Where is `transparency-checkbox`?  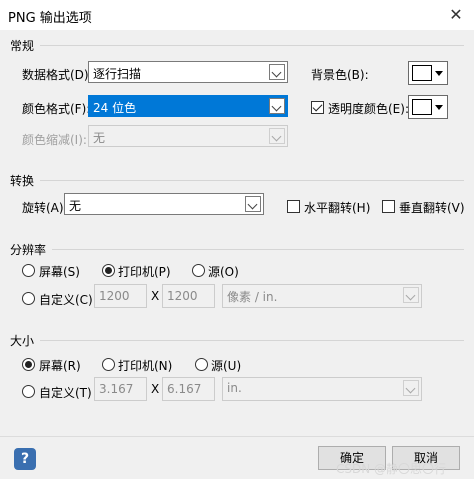 transparency-checkbox is located at coordinates (317, 107).